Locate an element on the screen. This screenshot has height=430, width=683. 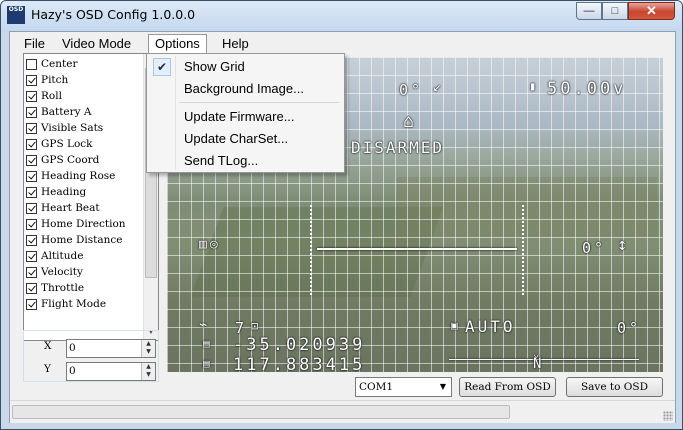
checklist-item: Heart Beat is located at coordinates (63, 208).